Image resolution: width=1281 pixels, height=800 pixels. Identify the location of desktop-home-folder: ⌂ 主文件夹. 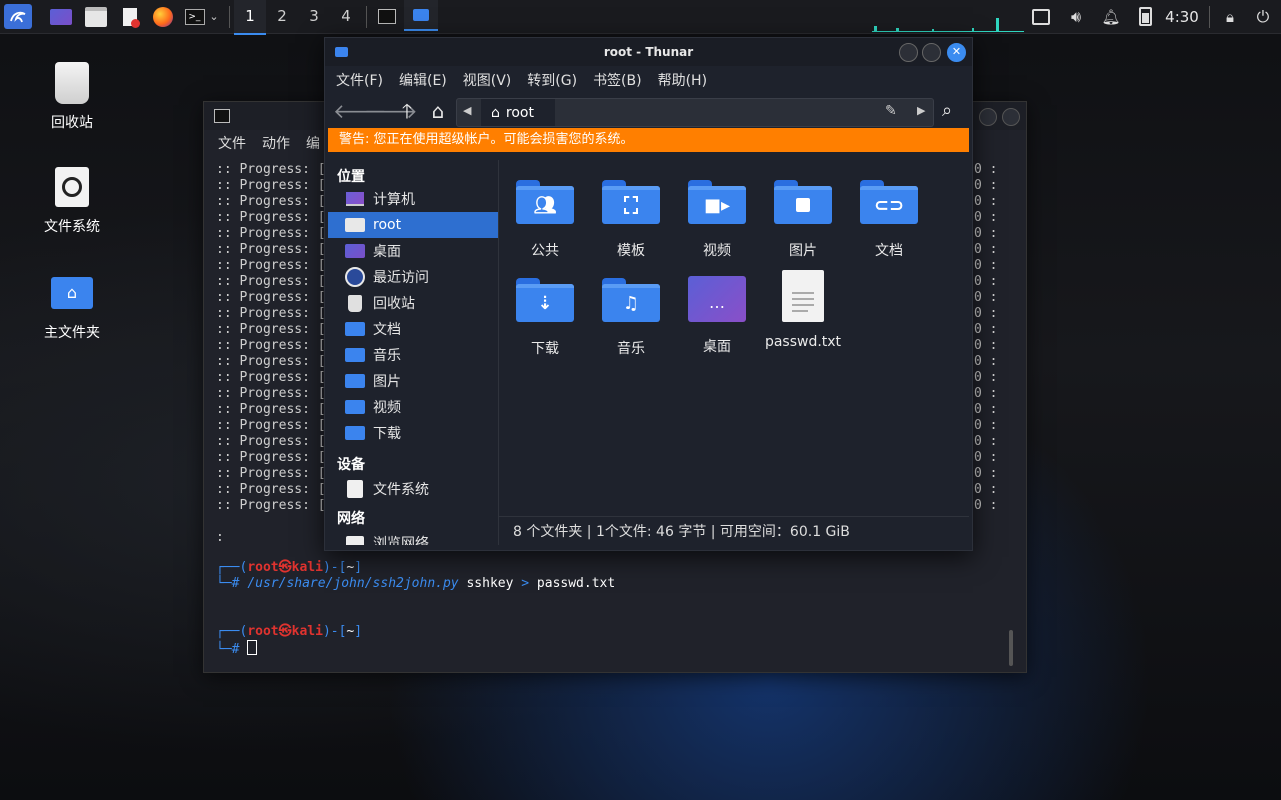
(72, 306).